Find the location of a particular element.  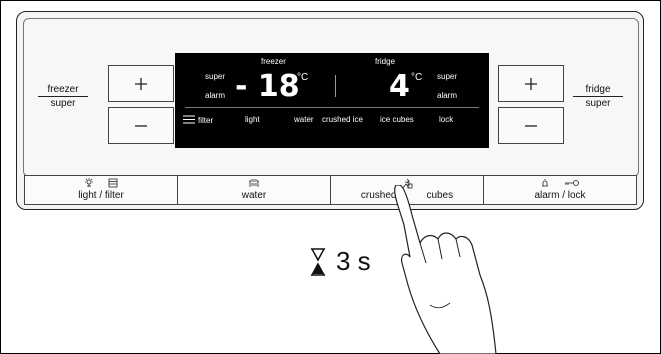

pointing-hand-illustration is located at coordinates (445, 269).